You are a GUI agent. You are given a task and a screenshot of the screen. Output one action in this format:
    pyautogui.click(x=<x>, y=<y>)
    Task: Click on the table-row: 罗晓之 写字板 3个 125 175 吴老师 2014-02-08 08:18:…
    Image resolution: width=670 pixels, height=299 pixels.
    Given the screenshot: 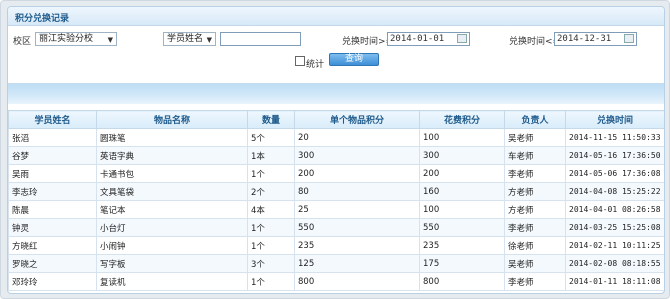 What is the action you would take?
    pyautogui.click(x=336, y=263)
    